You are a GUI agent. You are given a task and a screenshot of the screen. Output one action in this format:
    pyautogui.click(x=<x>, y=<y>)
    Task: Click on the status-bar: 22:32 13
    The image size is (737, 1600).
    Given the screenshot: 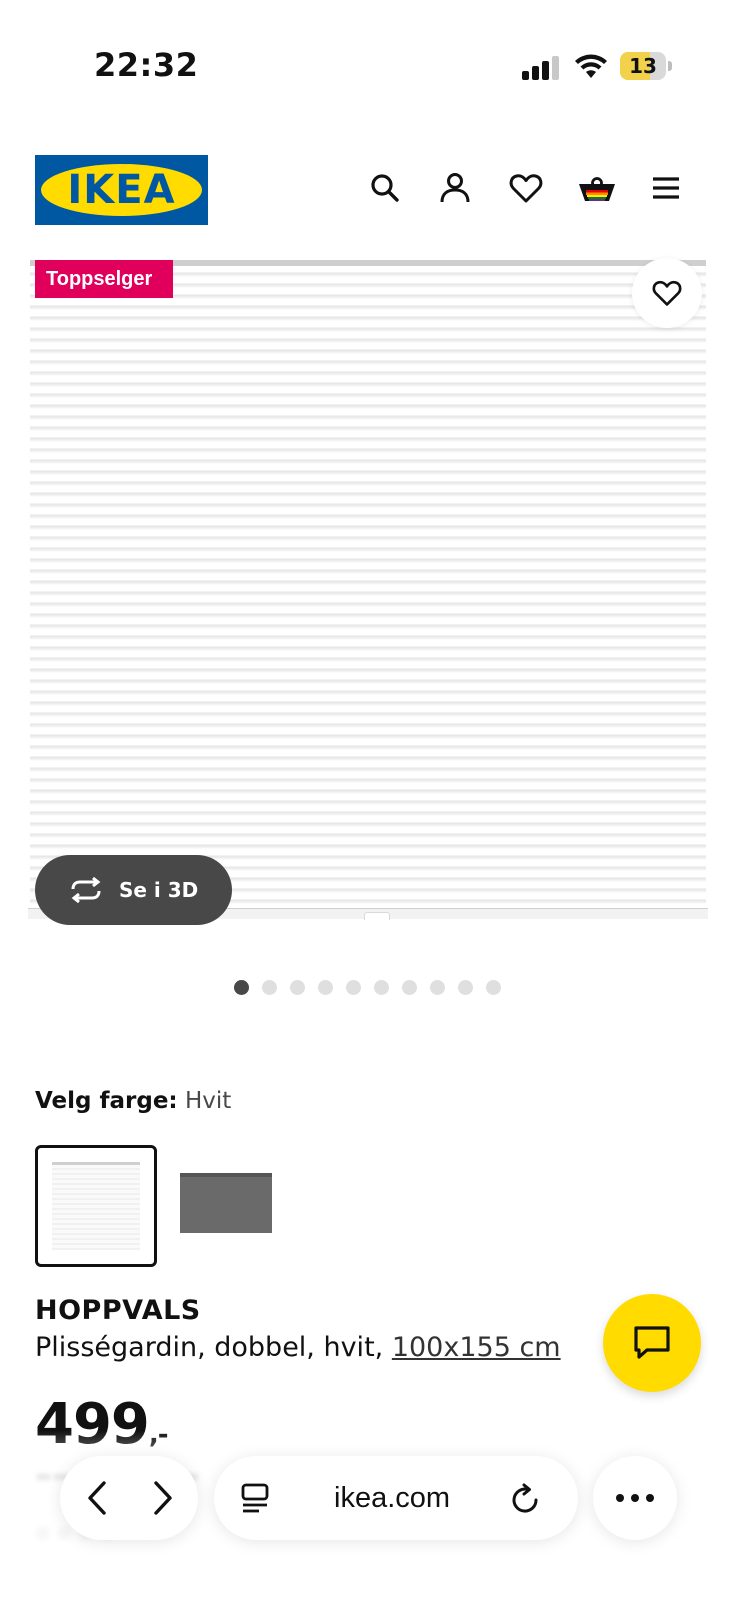 What is the action you would take?
    pyautogui.click(x=368, y=60)
    